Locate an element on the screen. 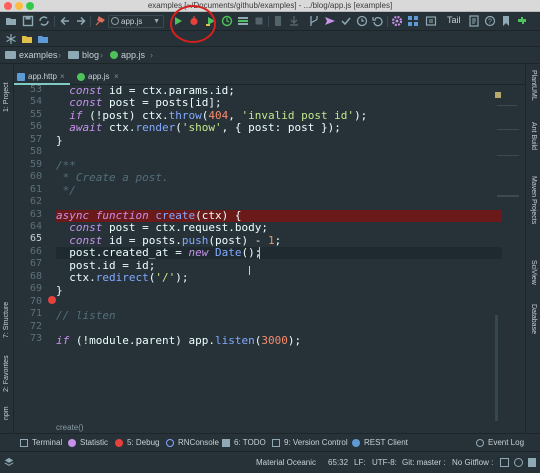  line-number: 71 is located at coordinates (35, 313).